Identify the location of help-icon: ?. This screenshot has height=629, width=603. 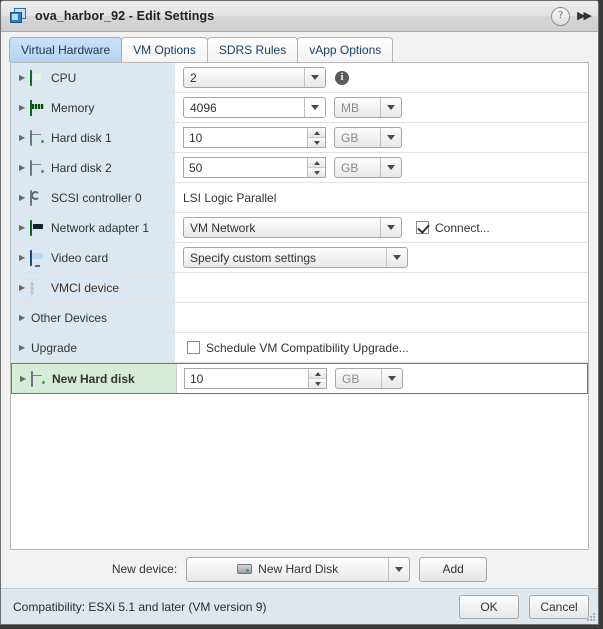
(561, 16).